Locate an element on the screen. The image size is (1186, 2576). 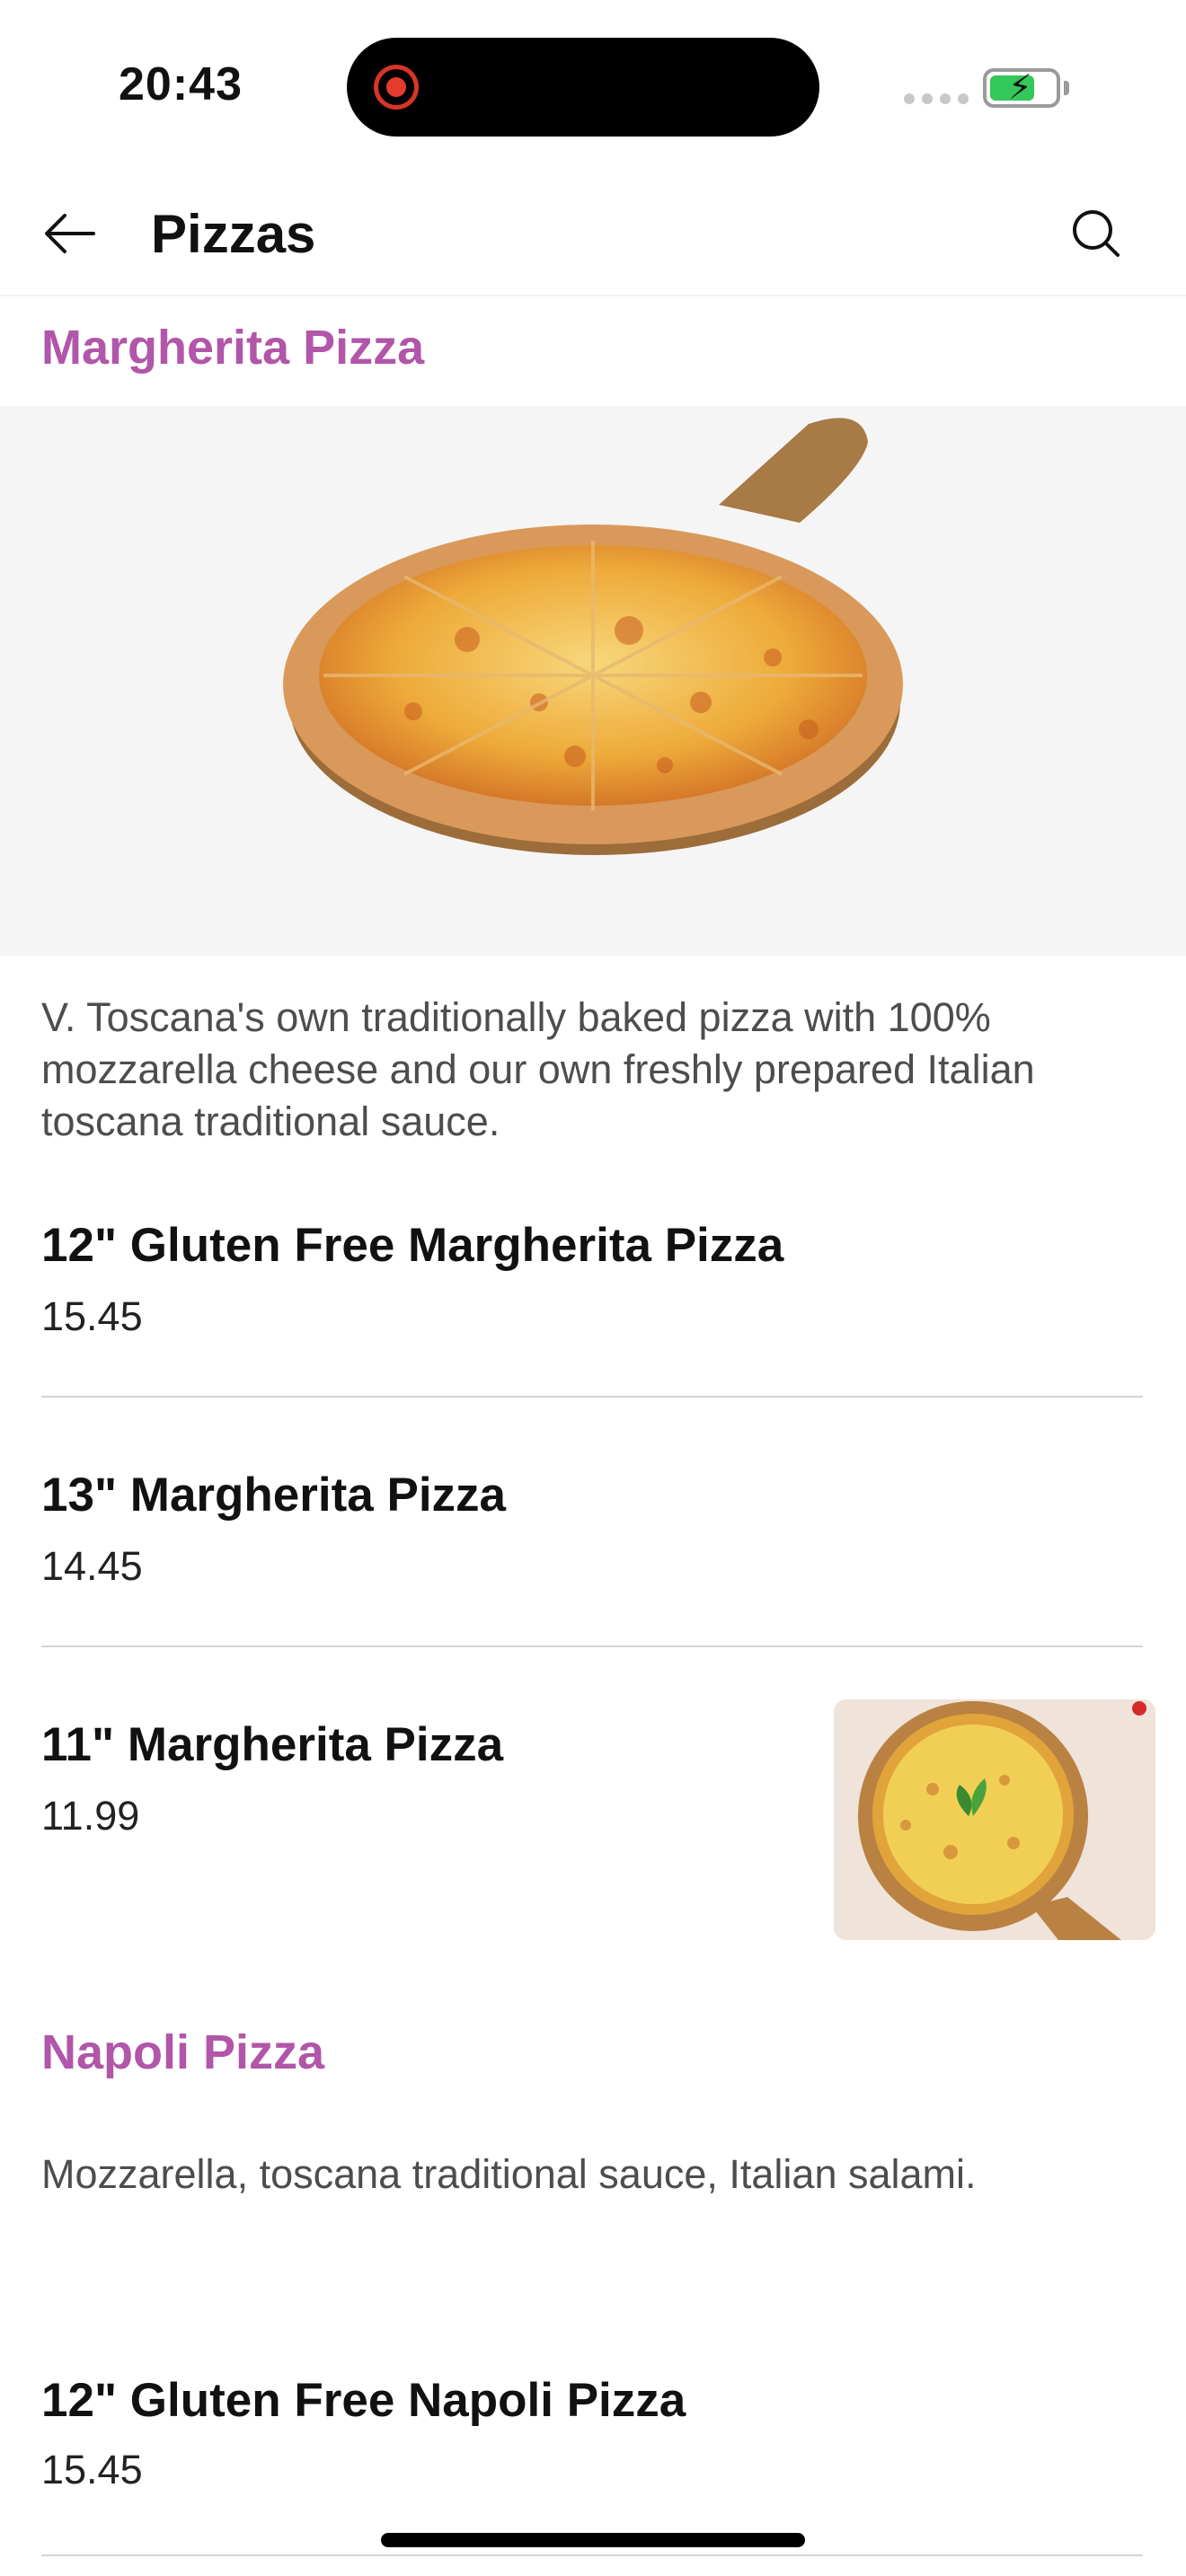
screen-recording-icon is located at coordinates (396, 87).